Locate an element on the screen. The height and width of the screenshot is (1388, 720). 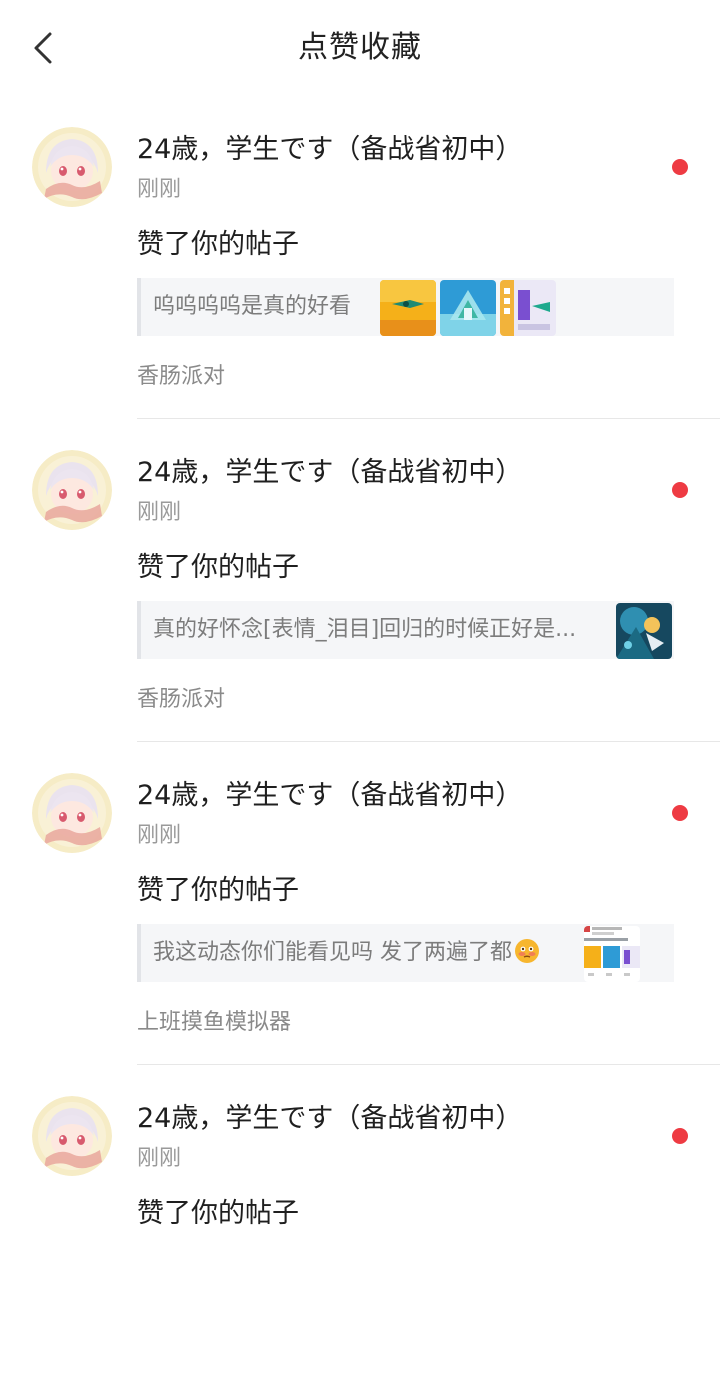
circle-tag: 上班摸鱼模拟器 is located at coordinates (214, 1023).